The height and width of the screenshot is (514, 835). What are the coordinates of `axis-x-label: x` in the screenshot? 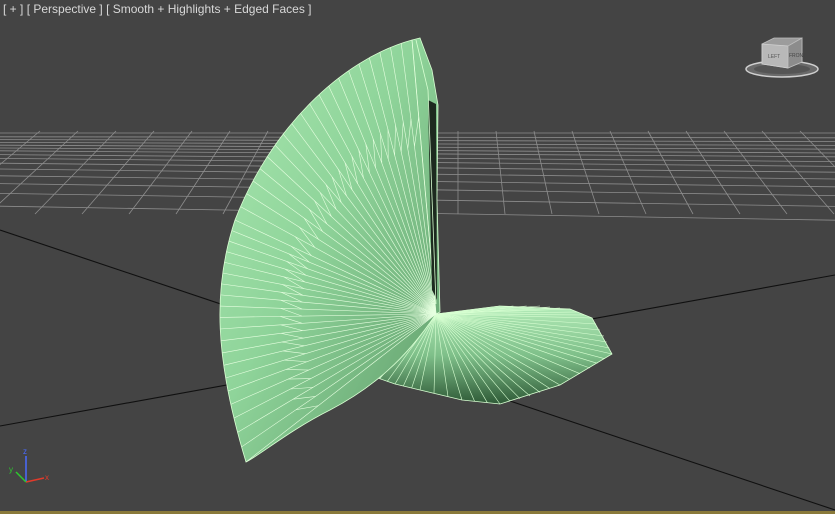 It's located at (47, 477).